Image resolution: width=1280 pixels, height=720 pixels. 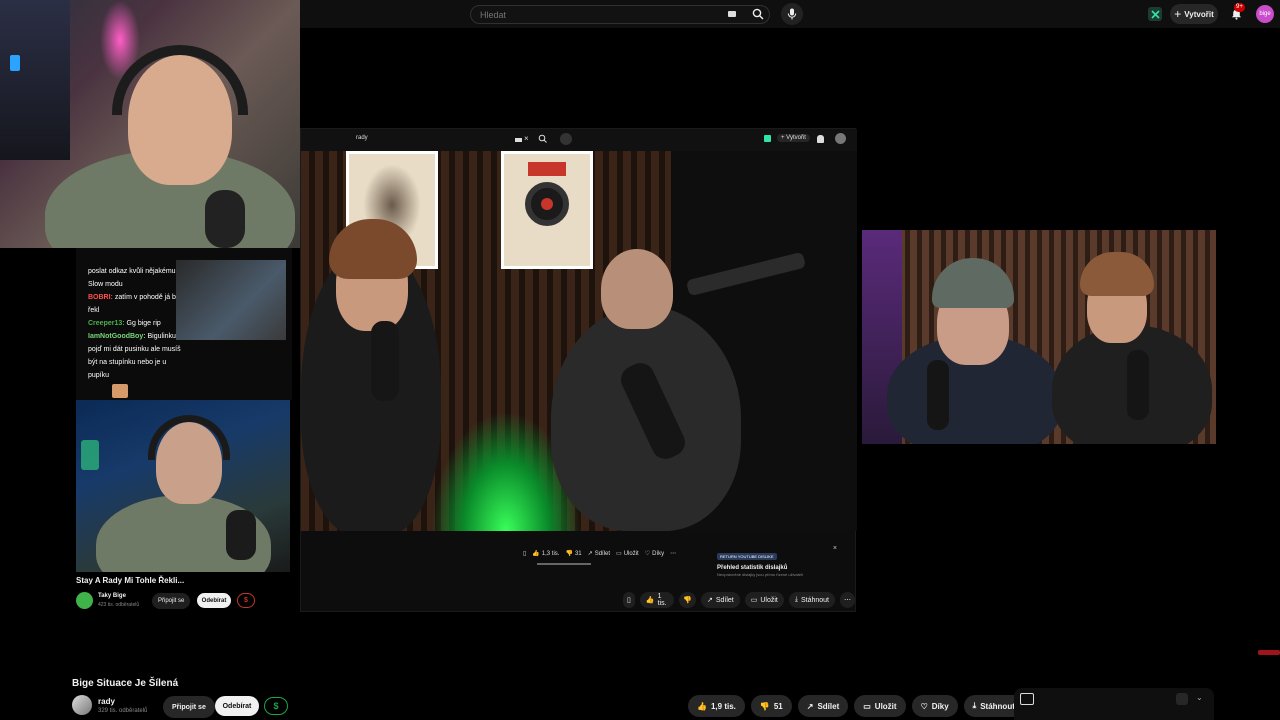 I want to click on guest-green-light, so click(x=90, y=455).